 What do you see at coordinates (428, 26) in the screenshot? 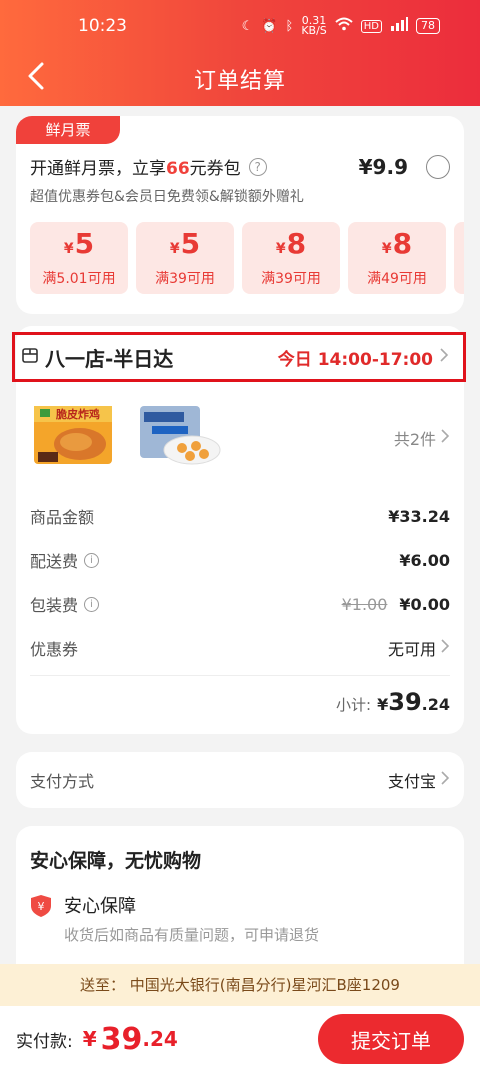
I see `battery-icon: 78` at bounding box center [428, 26].